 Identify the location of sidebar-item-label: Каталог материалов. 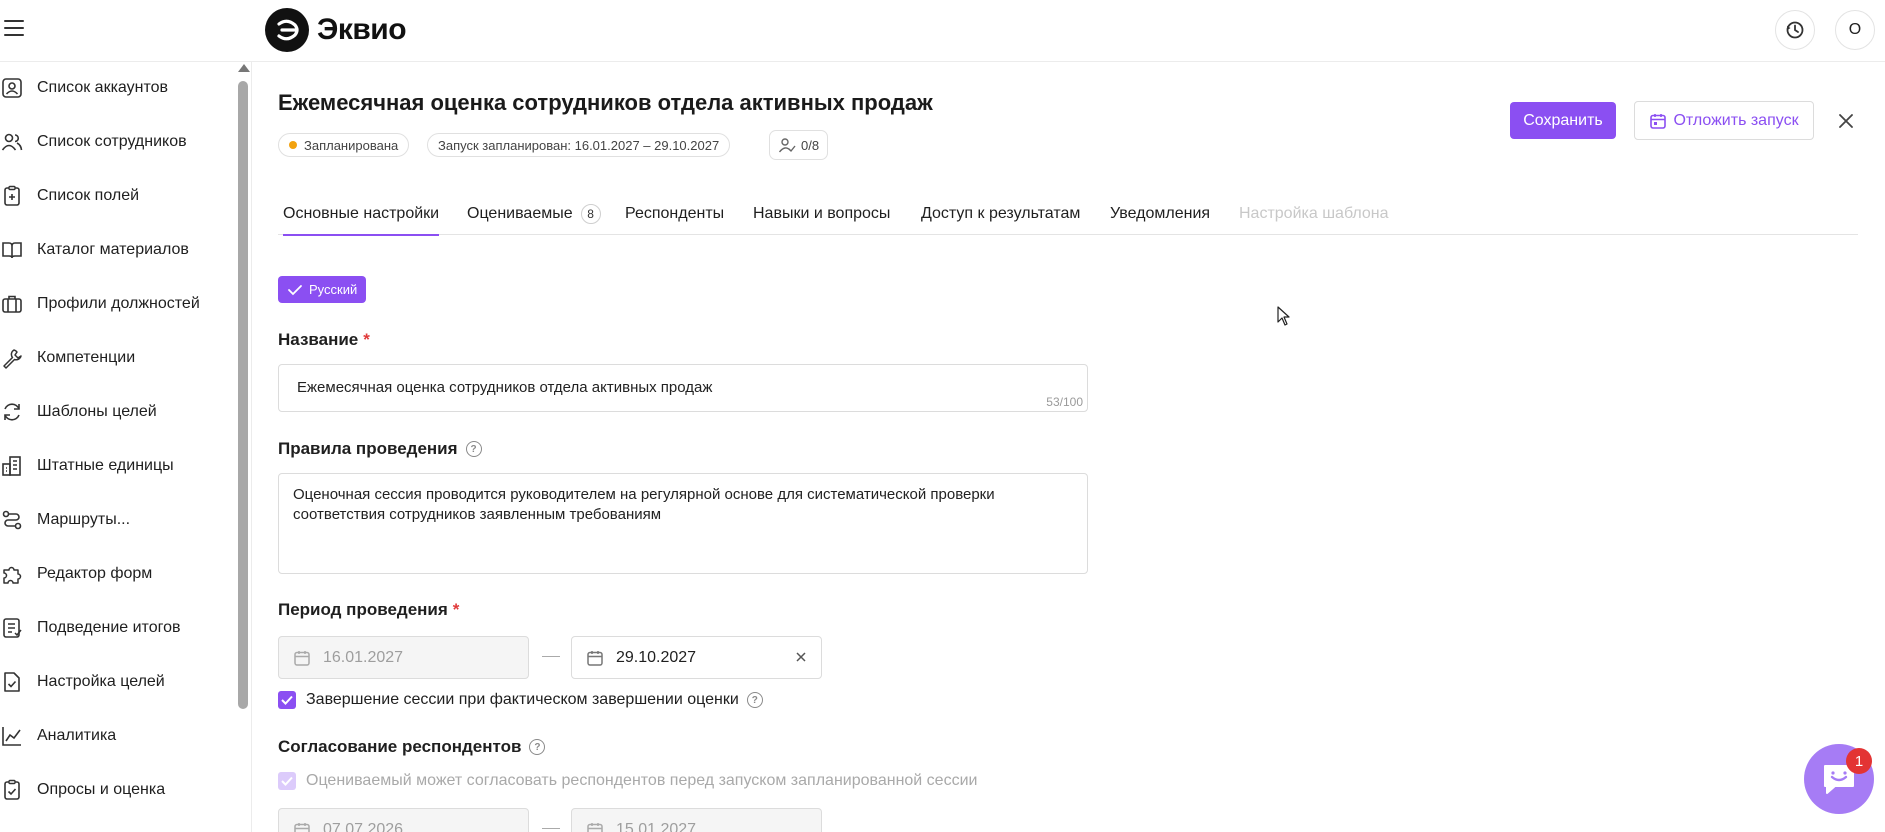
(113, 249).